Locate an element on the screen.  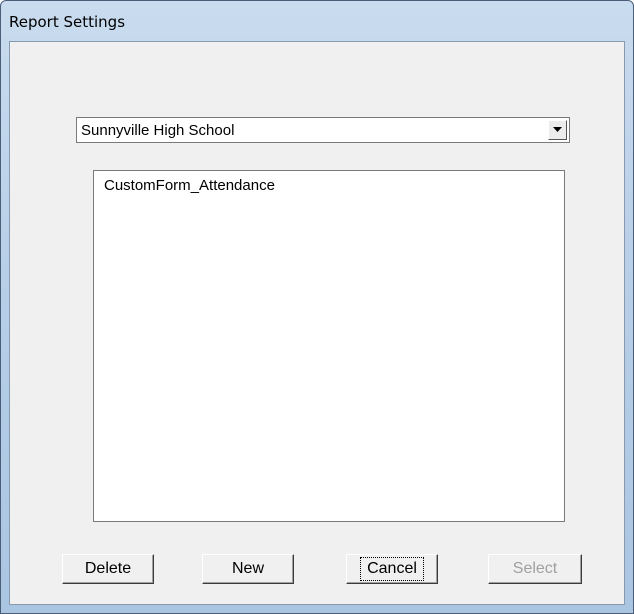
window-title: Report Settings is located at coordinates (67, 22).